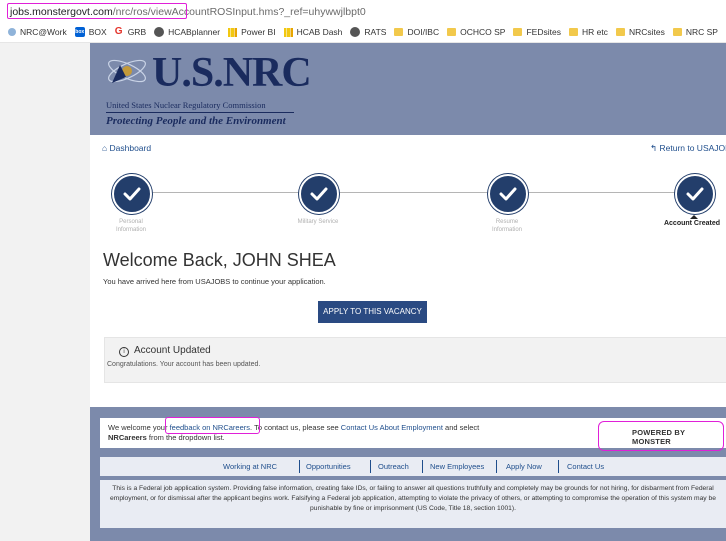  I want to click on footer-link-working-at-nrc: Working at NRC, so click(250, 466).